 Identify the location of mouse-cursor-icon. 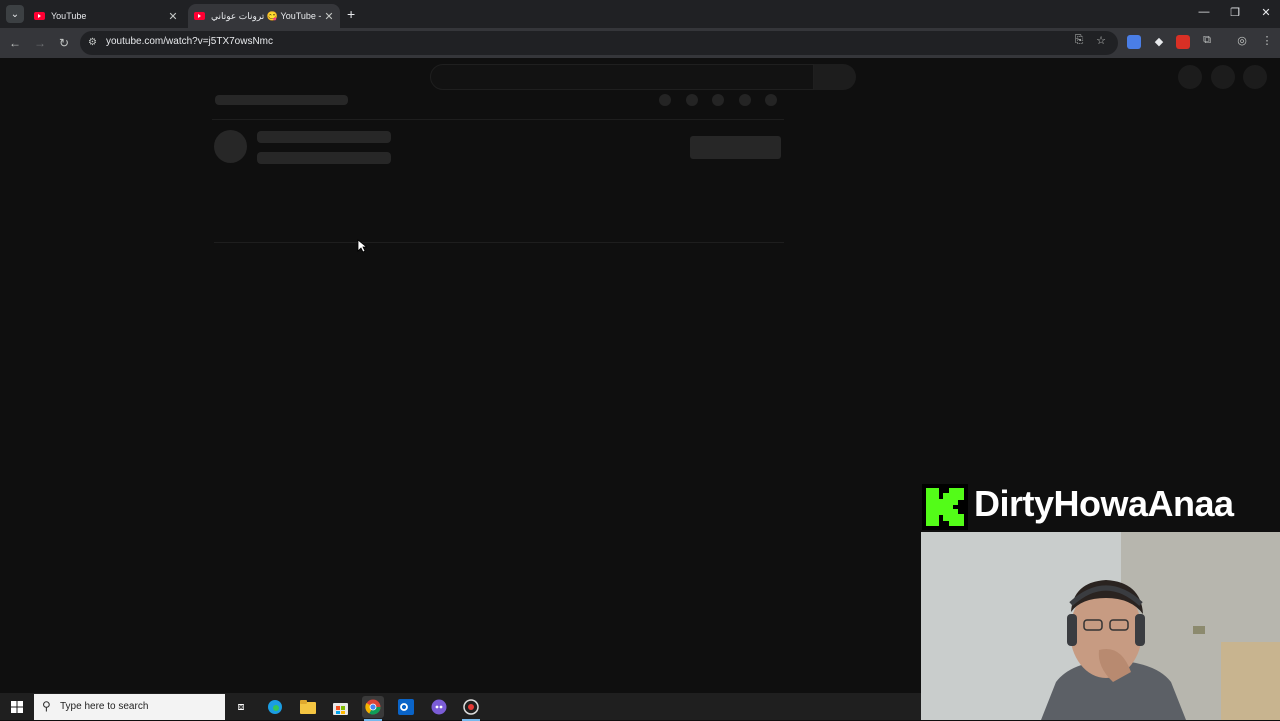
(362, 246).